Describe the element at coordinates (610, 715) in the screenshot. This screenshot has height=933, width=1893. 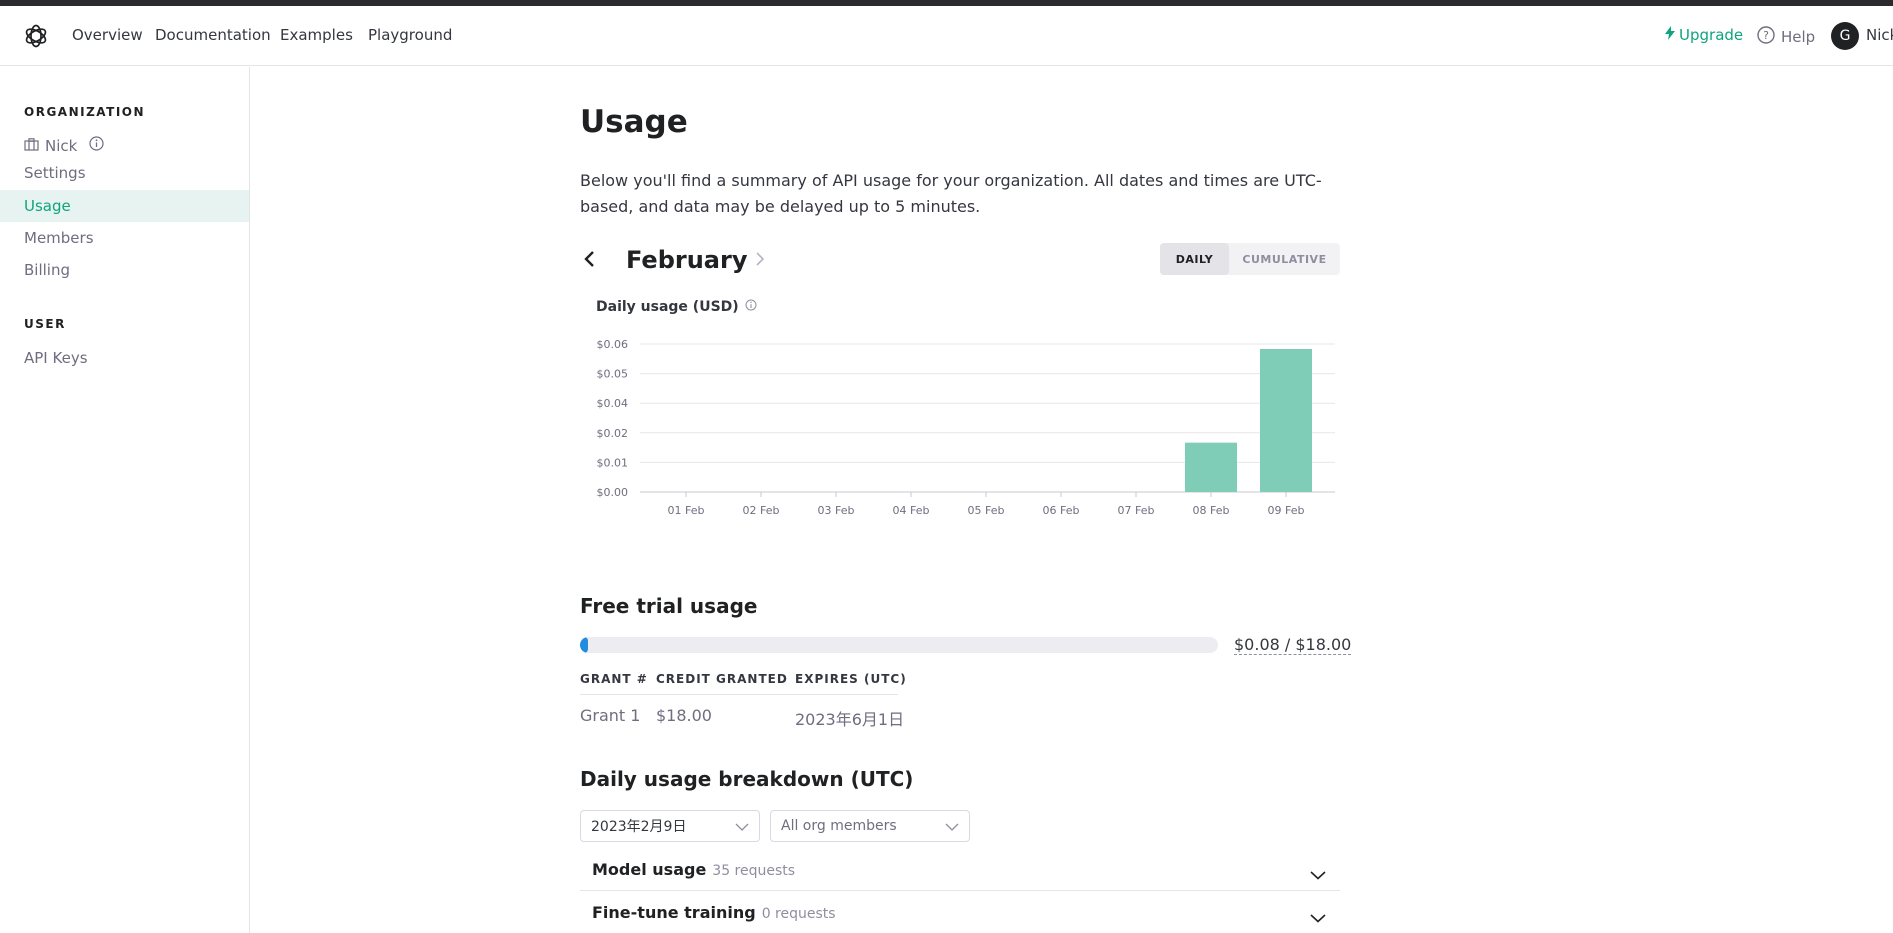
I see `grant-cell-number: Grant 1` at that location.